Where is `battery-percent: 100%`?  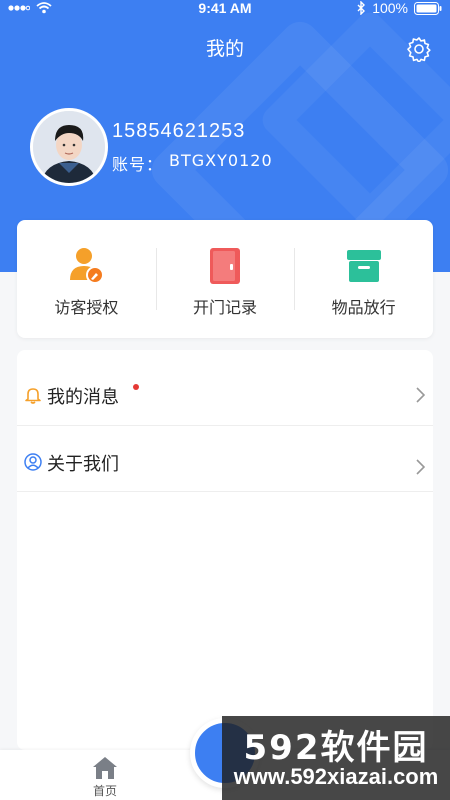 battery-percent: 100% is located at coordinates (390, 8).